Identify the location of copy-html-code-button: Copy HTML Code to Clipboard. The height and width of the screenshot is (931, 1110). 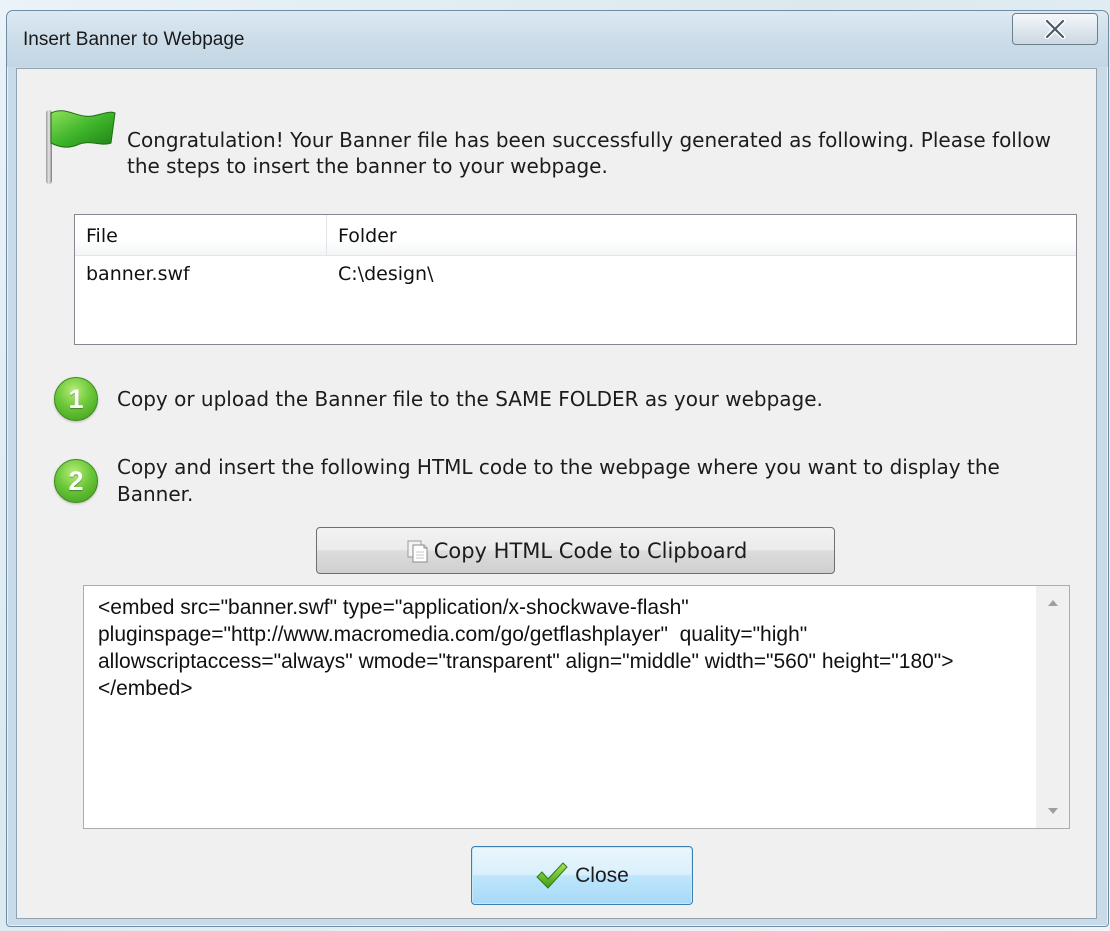
(575, 550).